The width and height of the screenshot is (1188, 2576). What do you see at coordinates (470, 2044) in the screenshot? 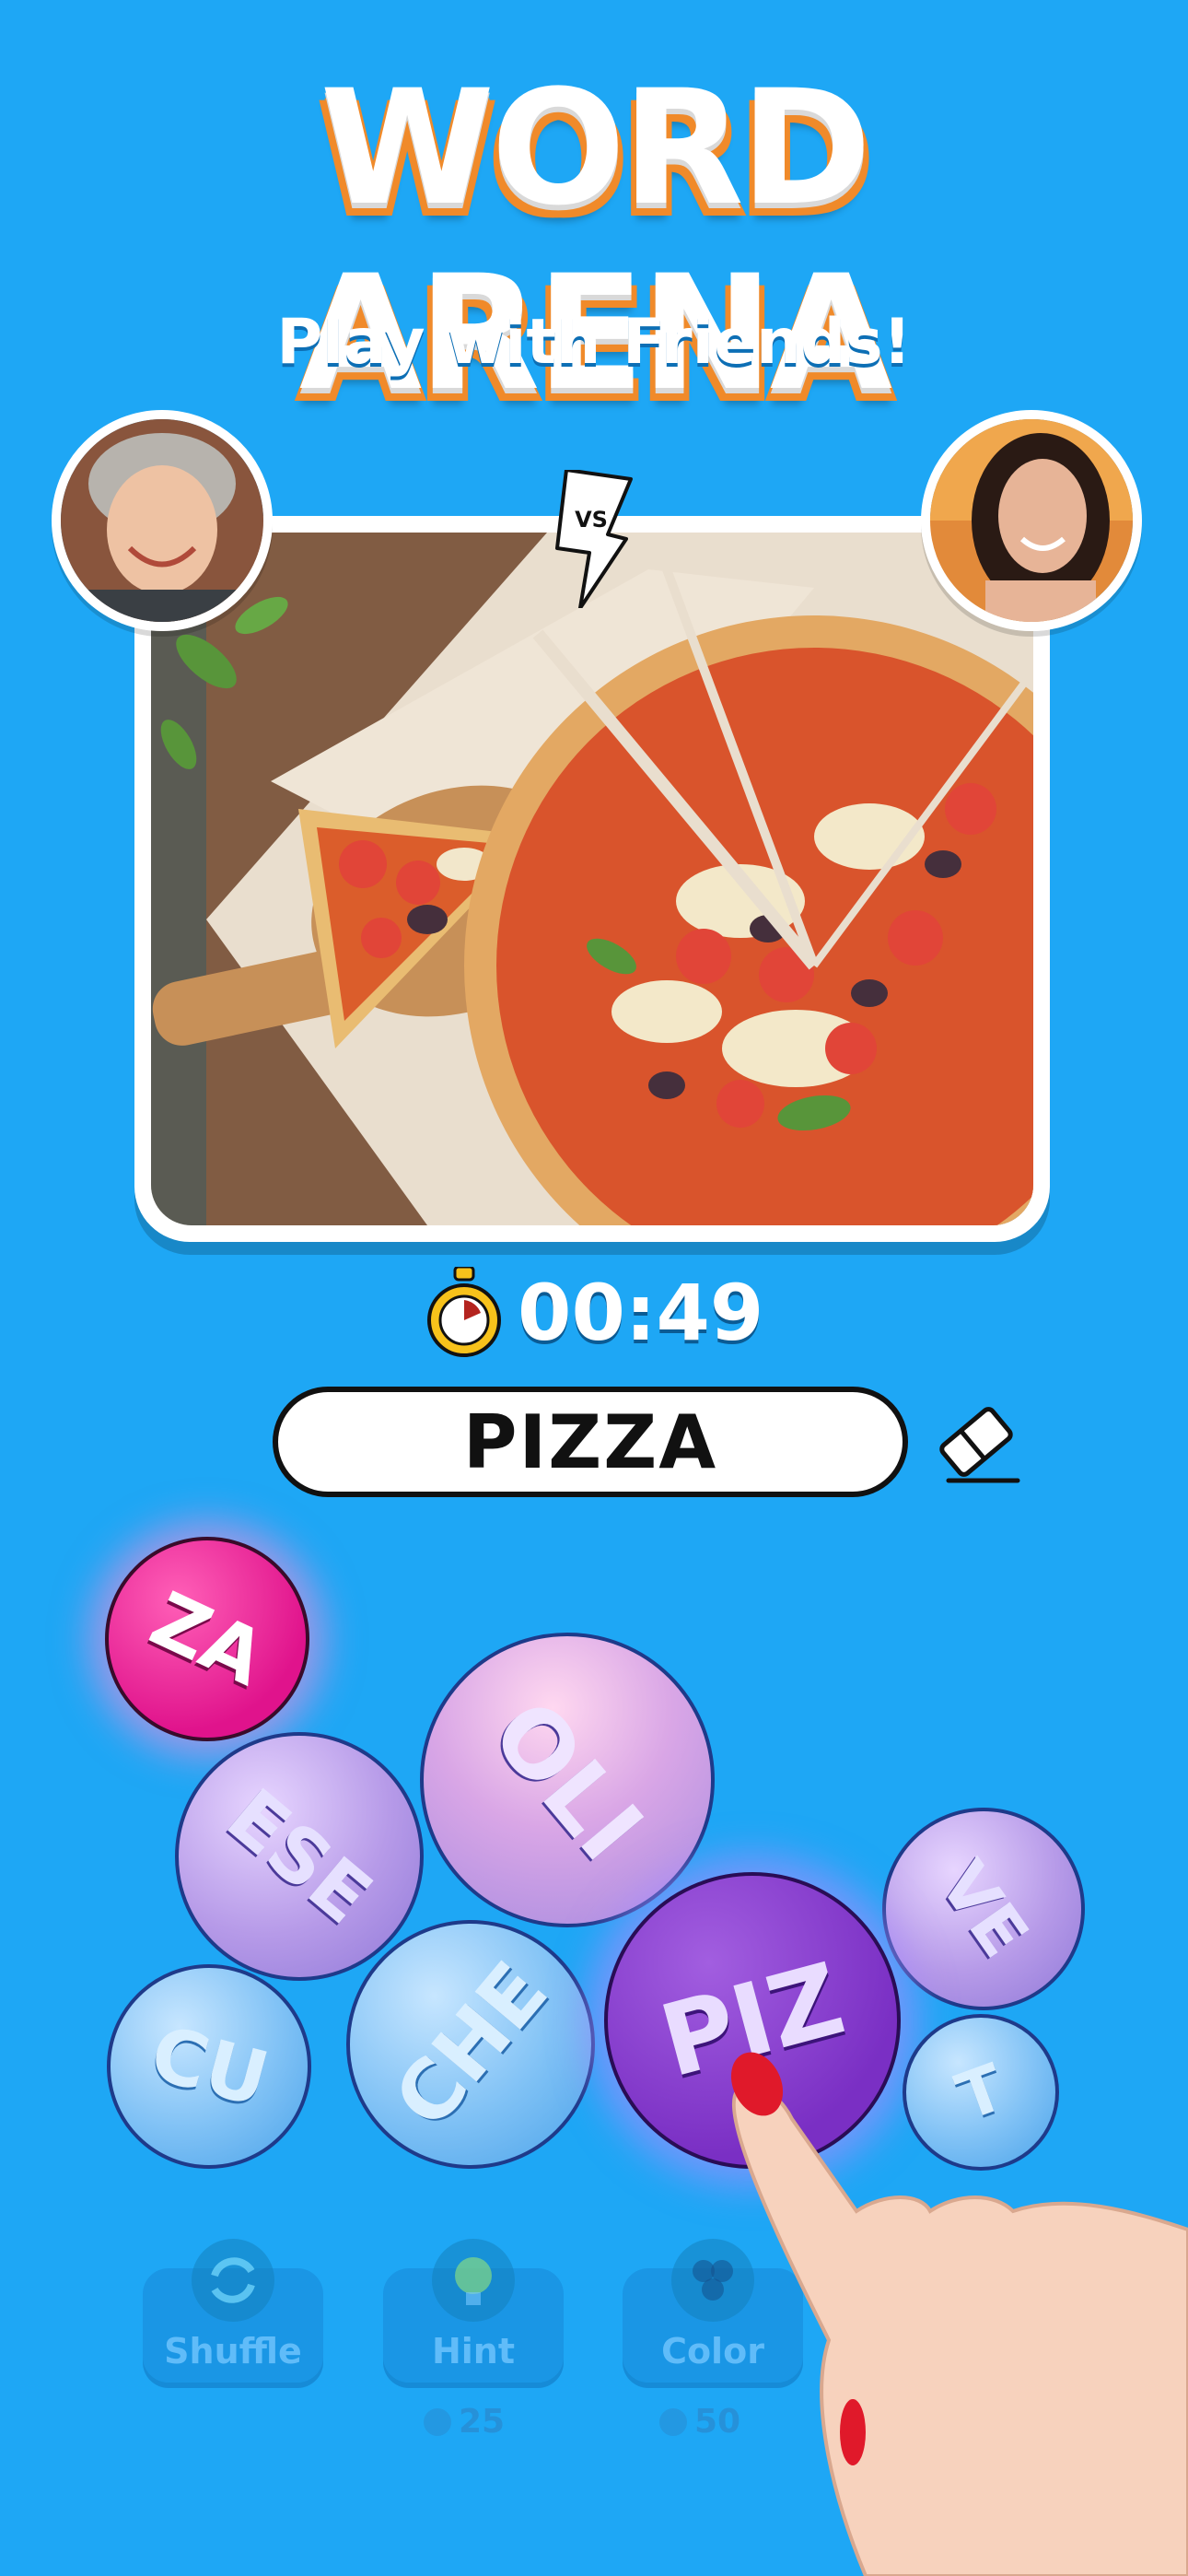
I see `bubble-che: CHE` at bounding box center [470, 2044].